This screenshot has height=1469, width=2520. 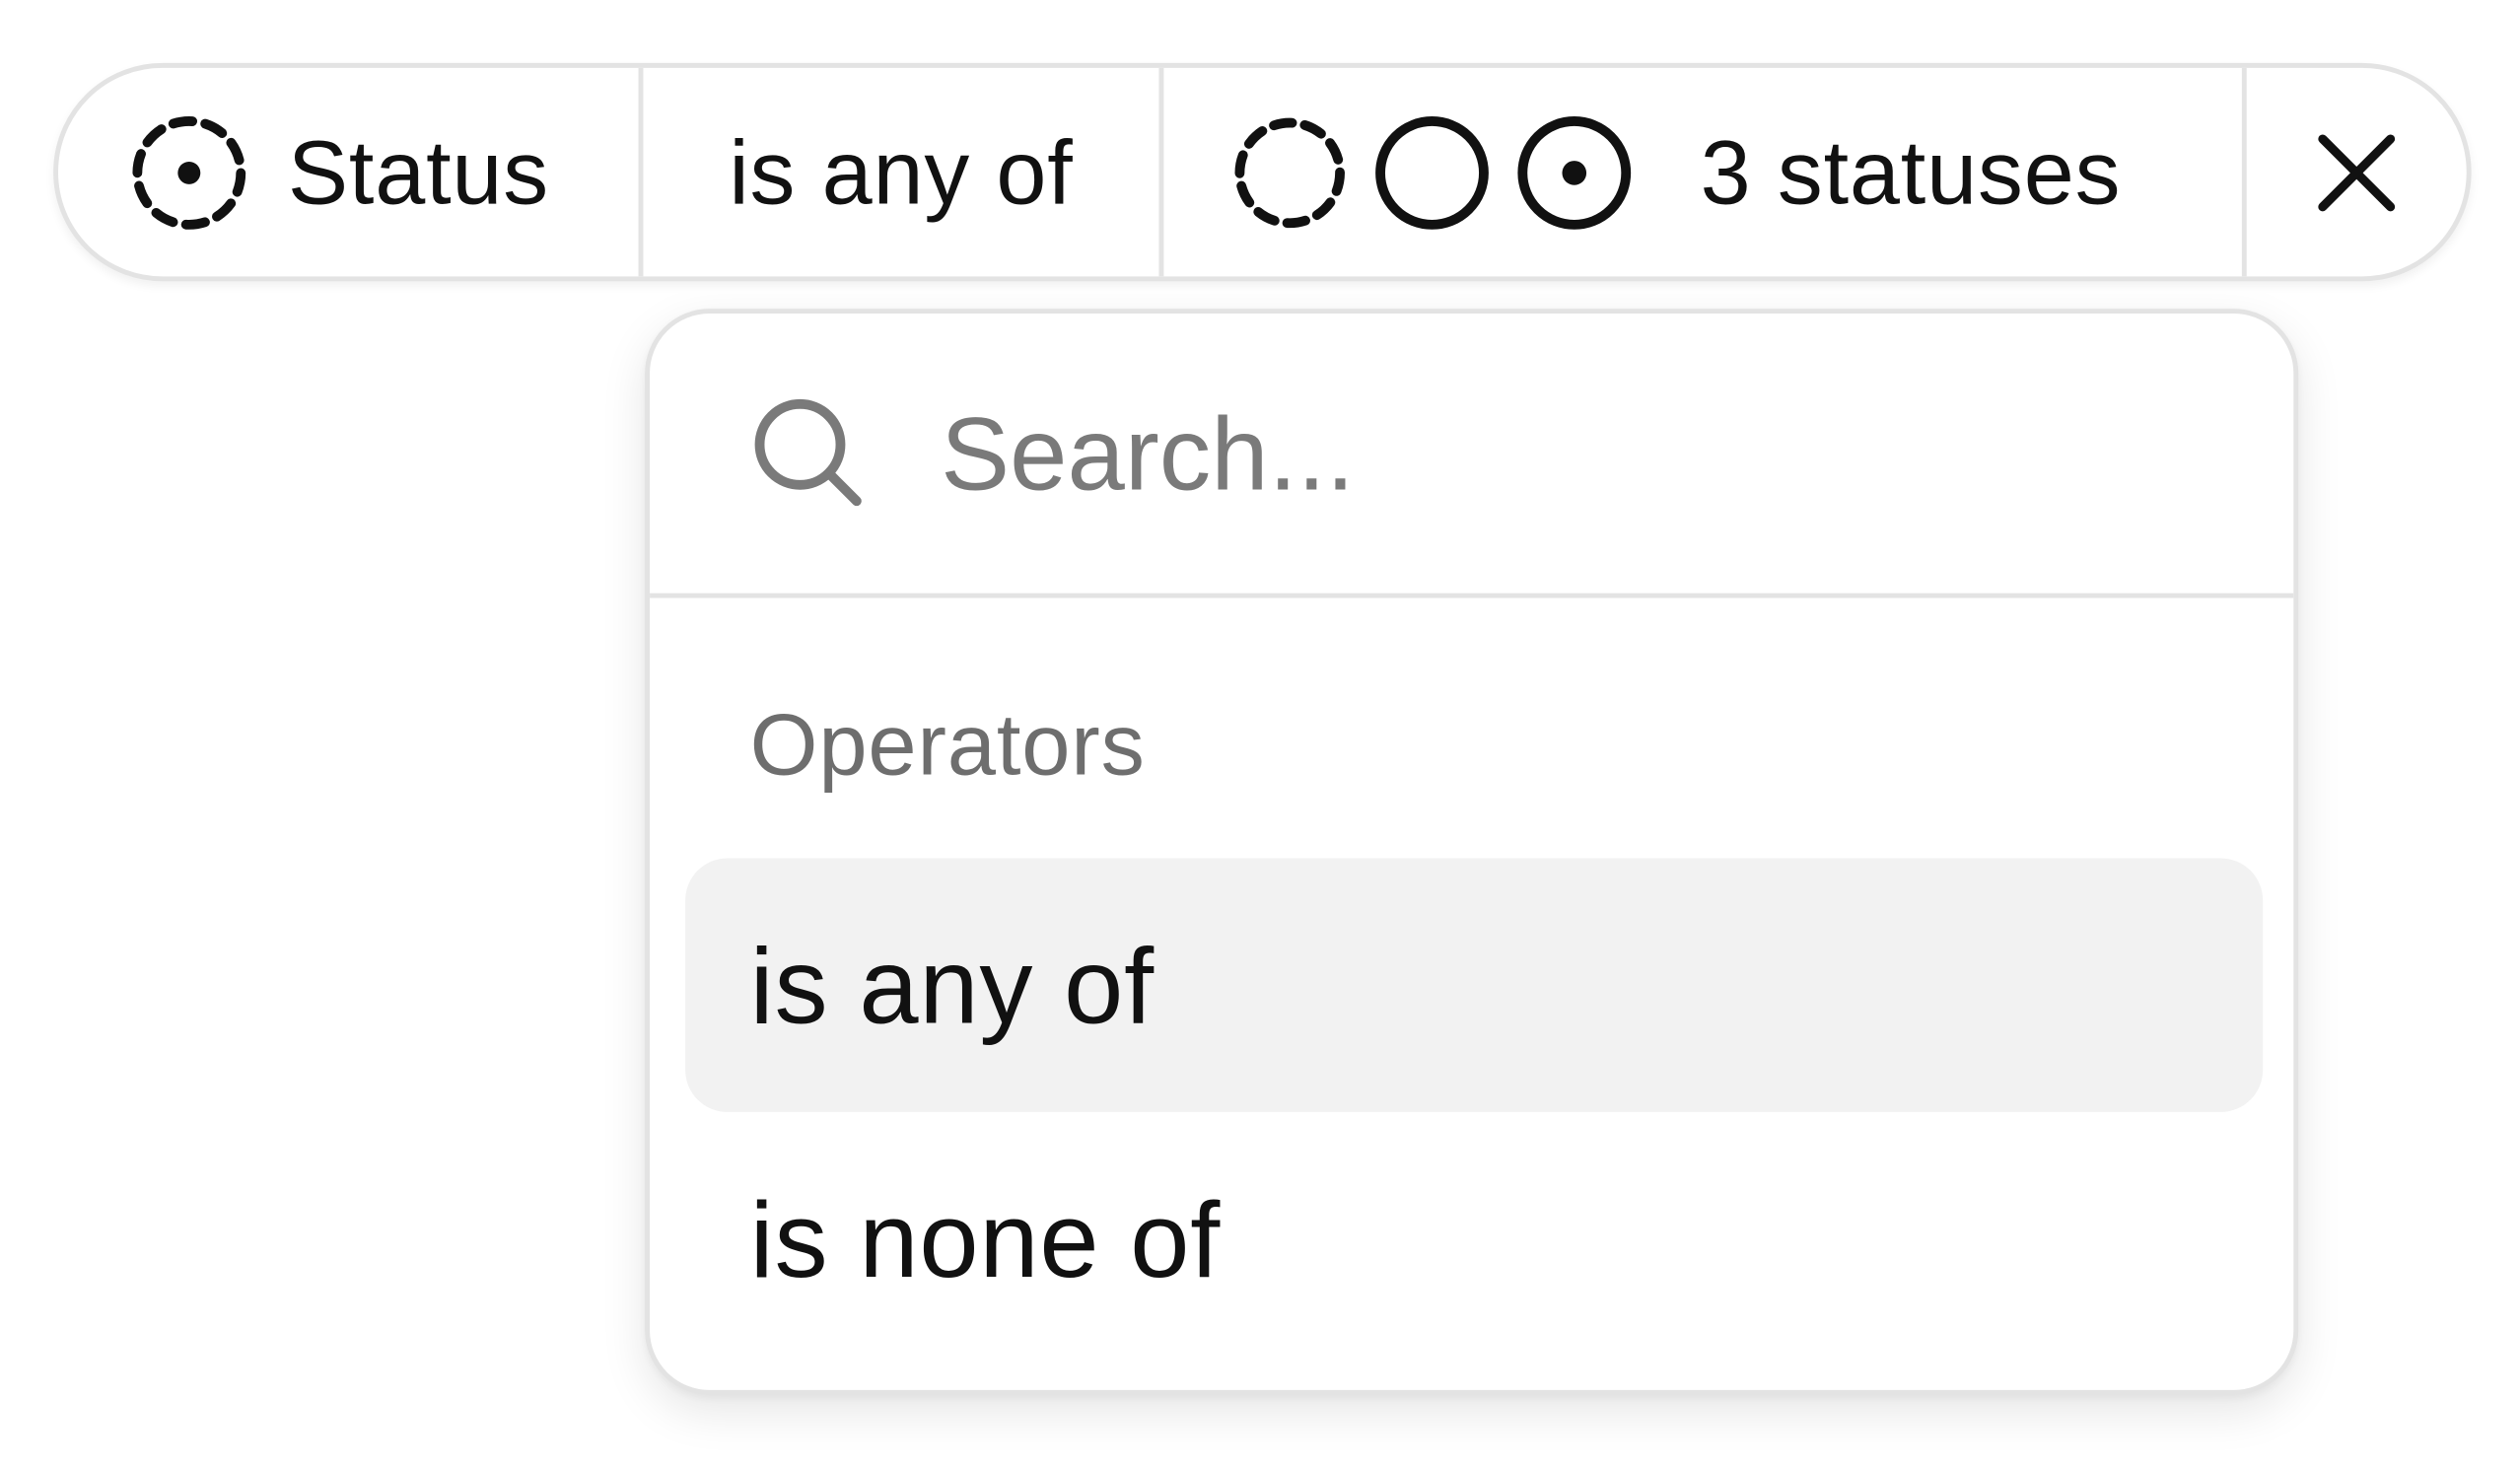 I want to click on search-input, so click(x=1555, y=453).